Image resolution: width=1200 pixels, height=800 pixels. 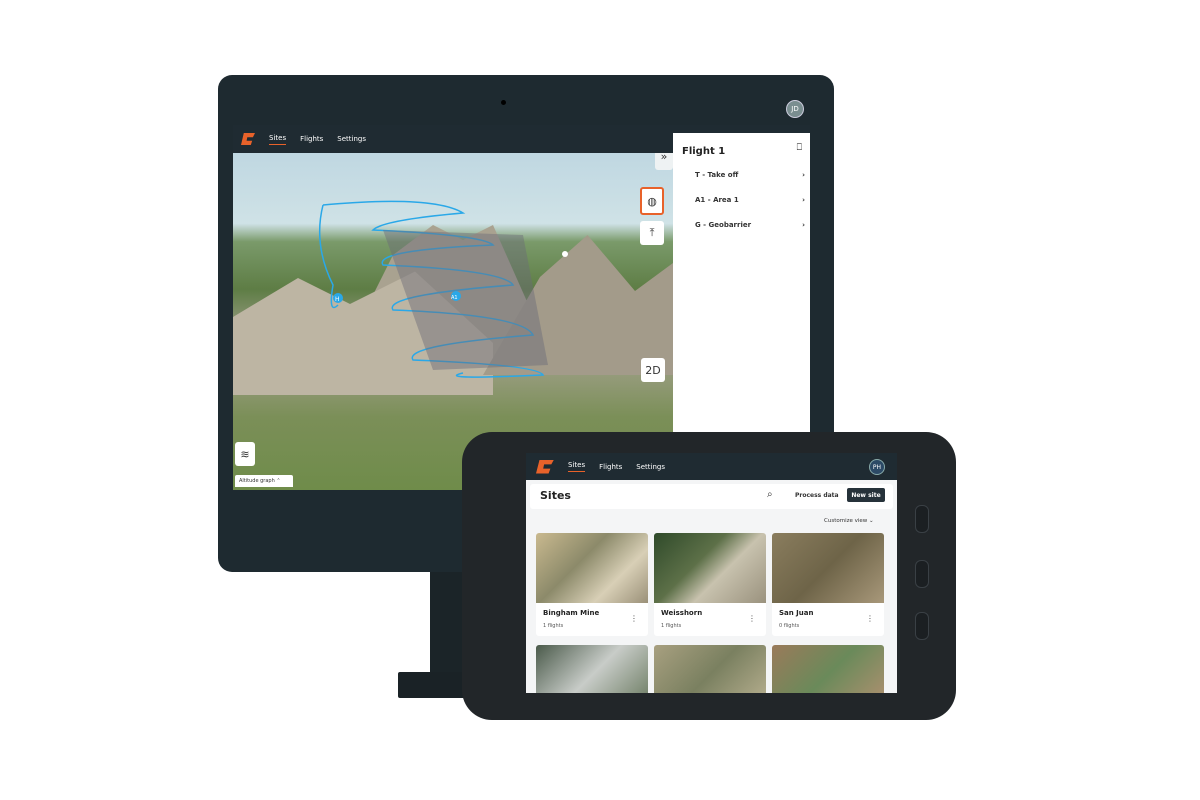 I want to click on site-card: Weisshorn 1 flights ⋮, so click(x=710, y=584).